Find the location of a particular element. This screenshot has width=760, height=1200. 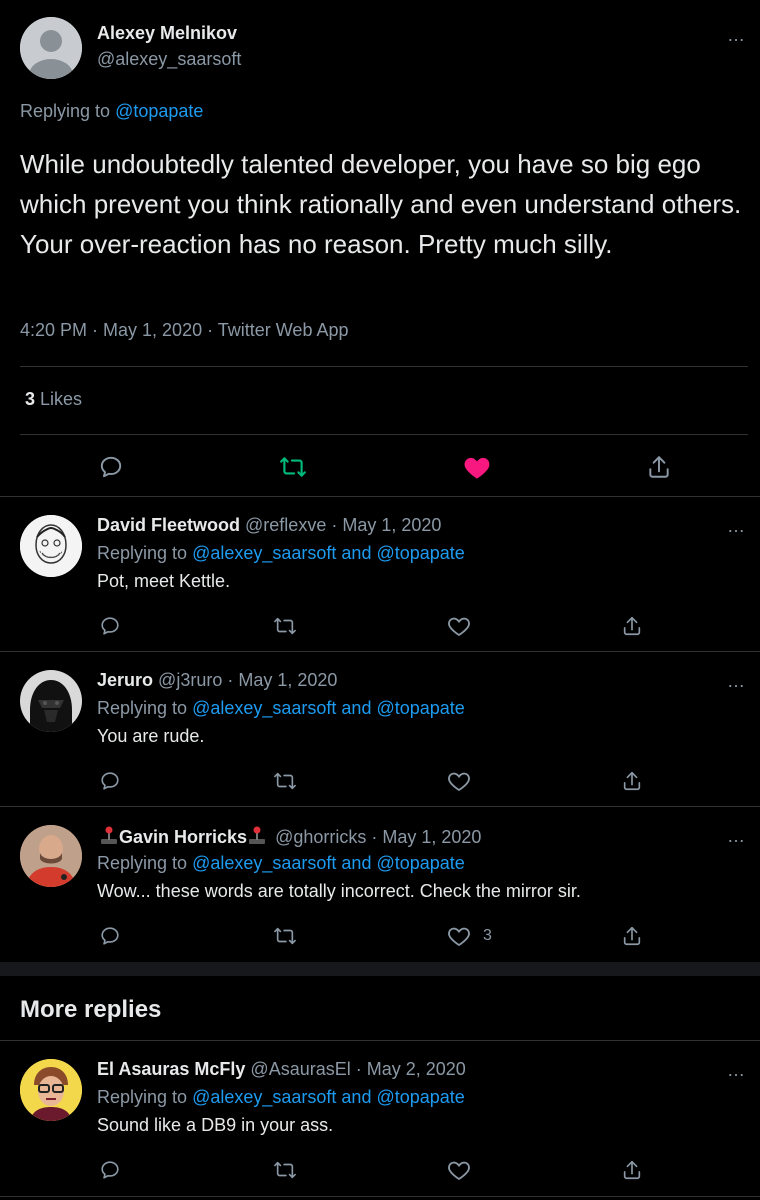

reply-header: Gavin Horricks @ghorricks · May 1, 2020 is located at coordinates (290, 837).